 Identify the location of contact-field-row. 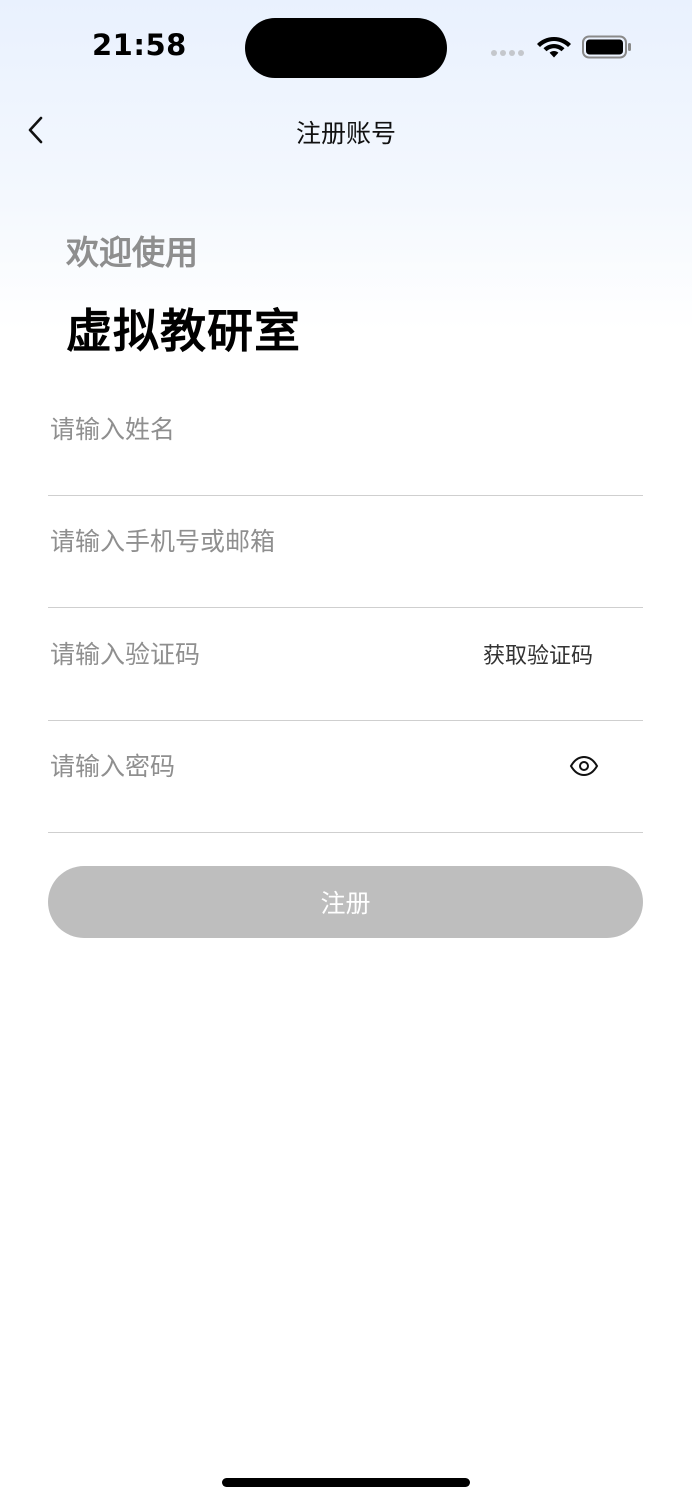
(345, 552).